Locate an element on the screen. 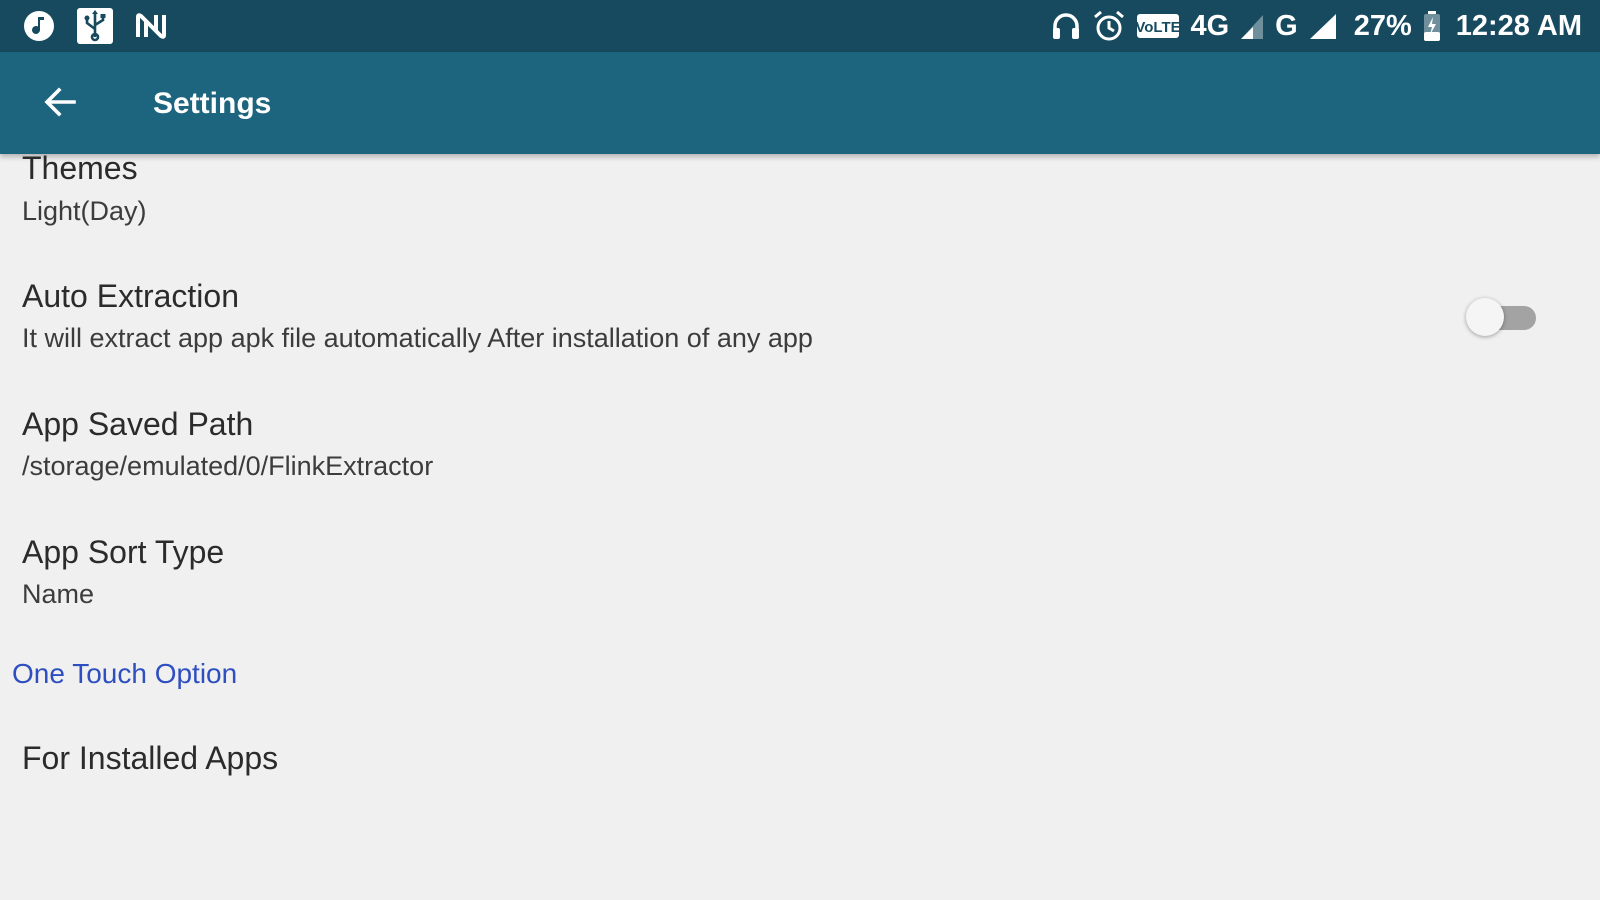 This screenshot has width=1600, height=900. network-g-label: G is located at coordinates (1286, 25).